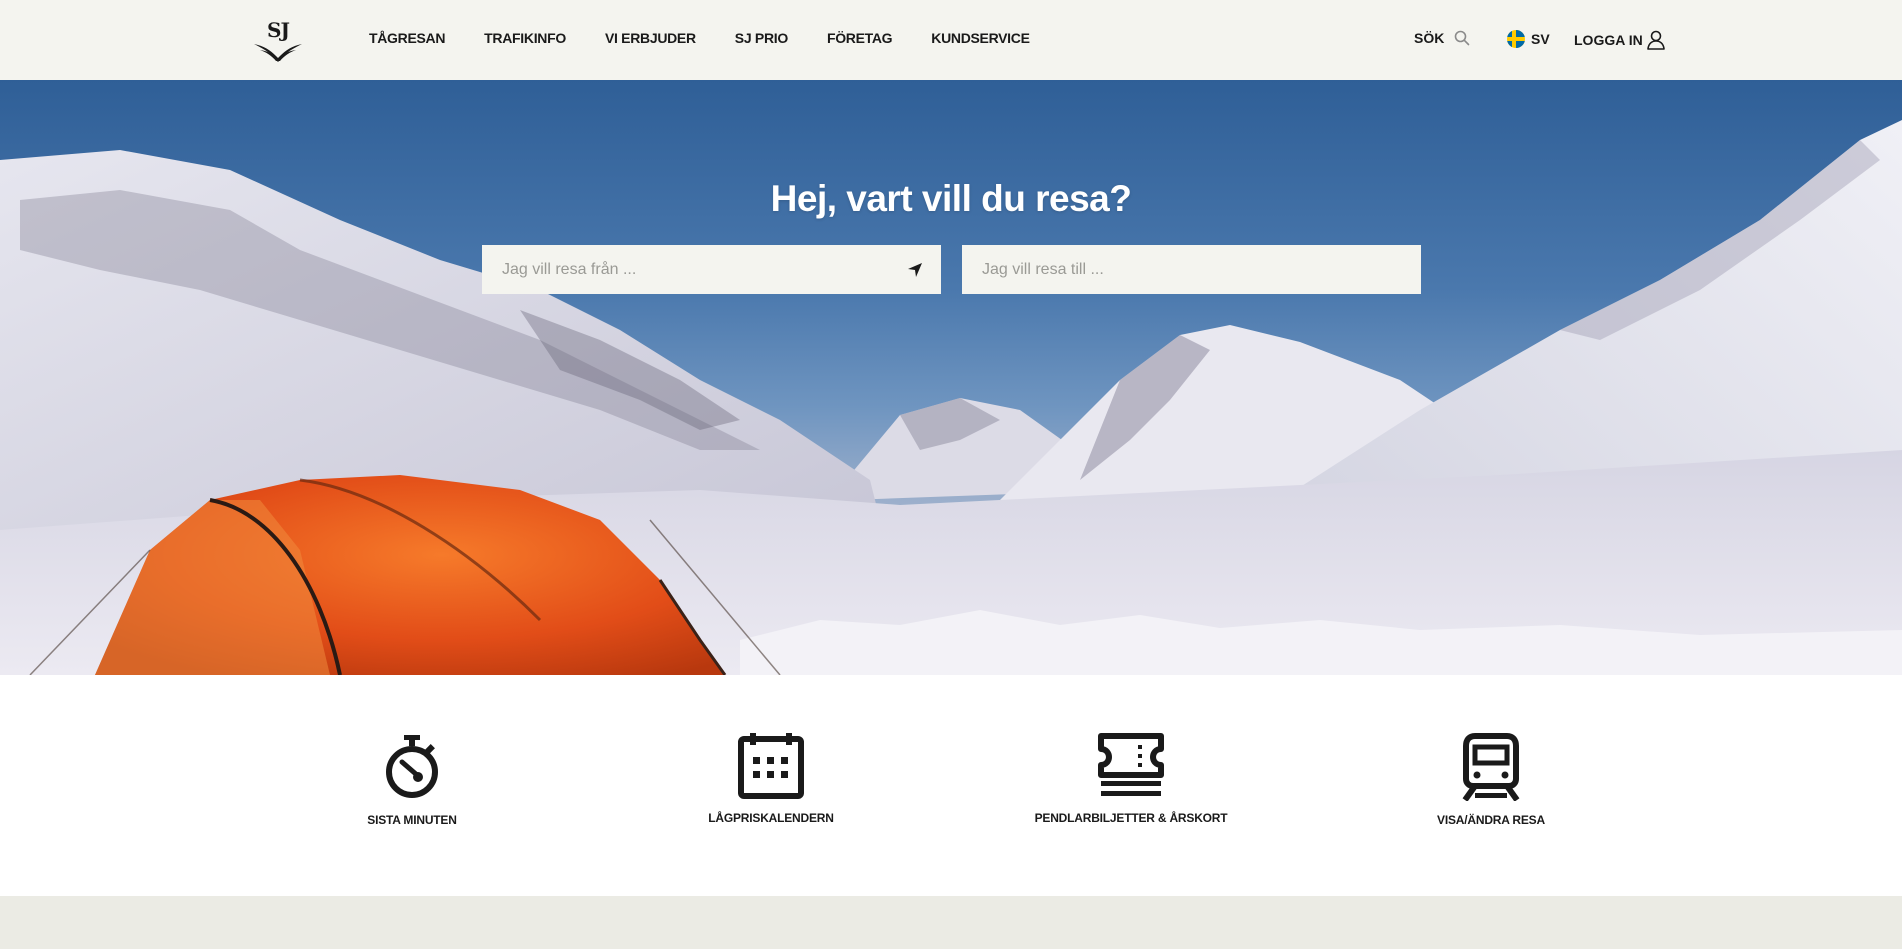 This screenshot has height=949, width=1902. I want to click on from-field, so click(711, 269).